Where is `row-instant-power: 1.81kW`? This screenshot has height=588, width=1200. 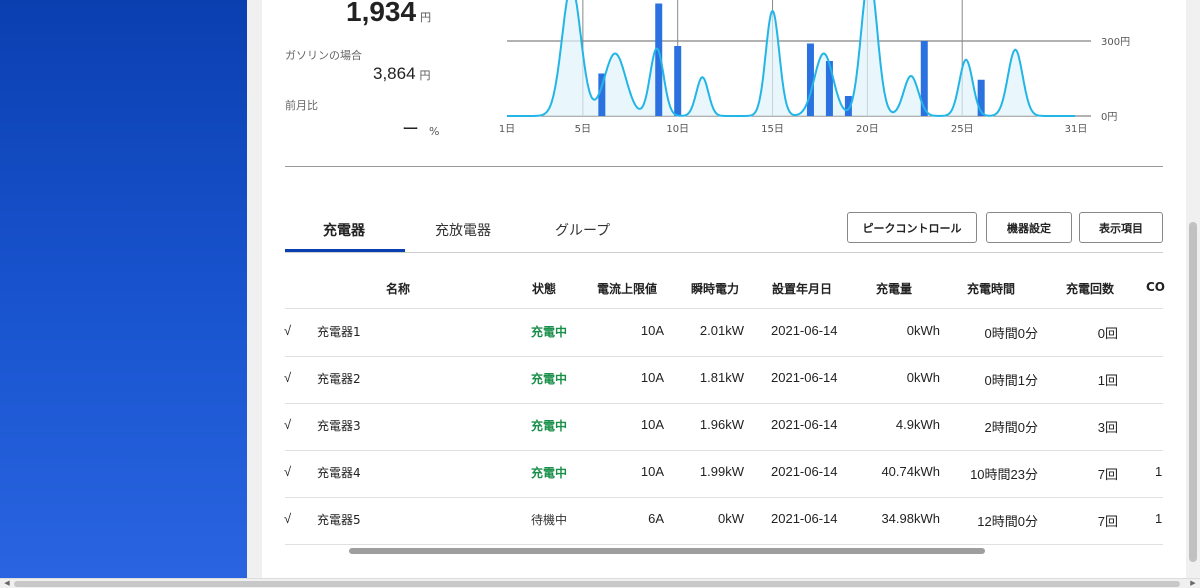 row-instant-power: 1.81kW is located at coordinates (721, 377).